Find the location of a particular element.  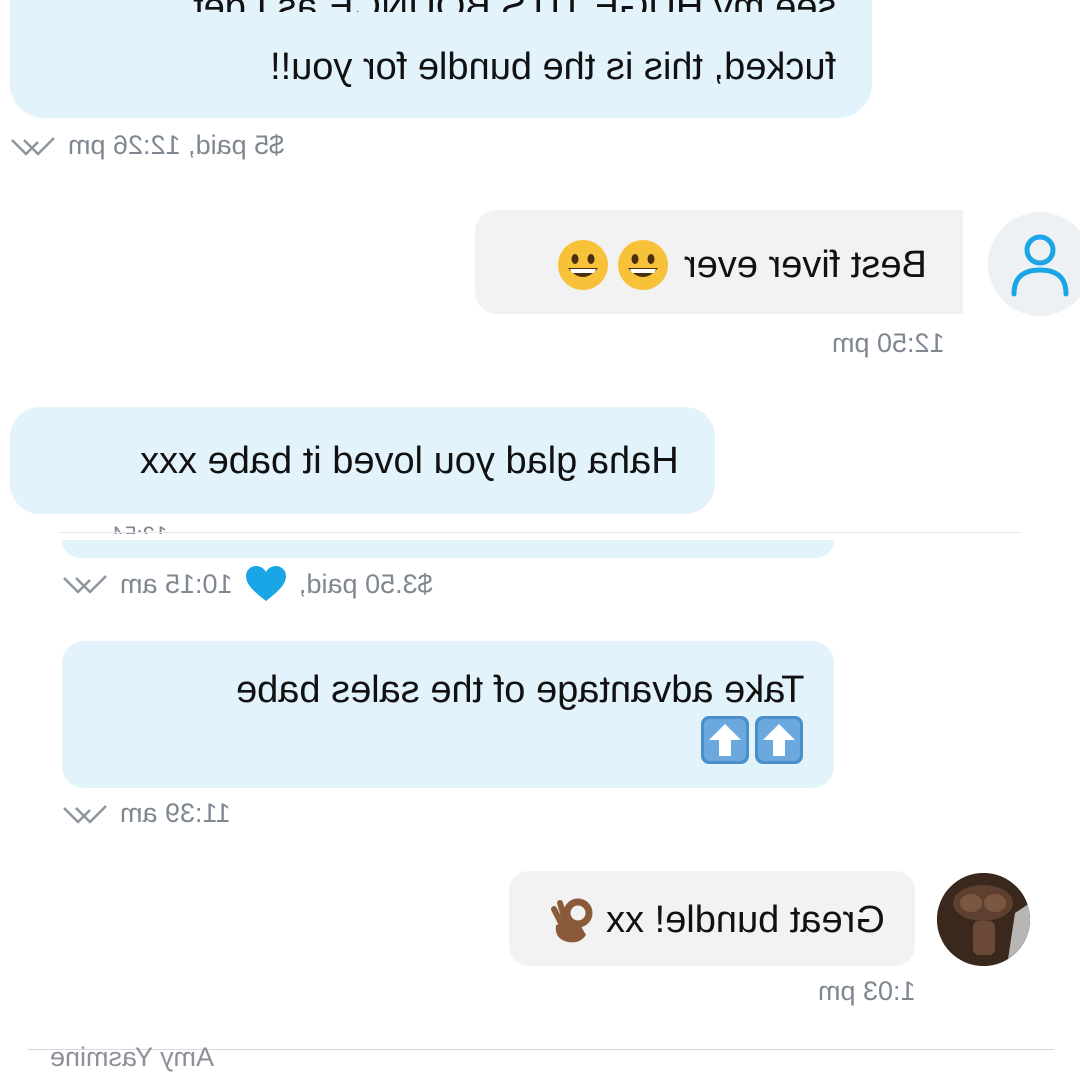

message-content: Best fiver ever is located at coordinates (741, 265).